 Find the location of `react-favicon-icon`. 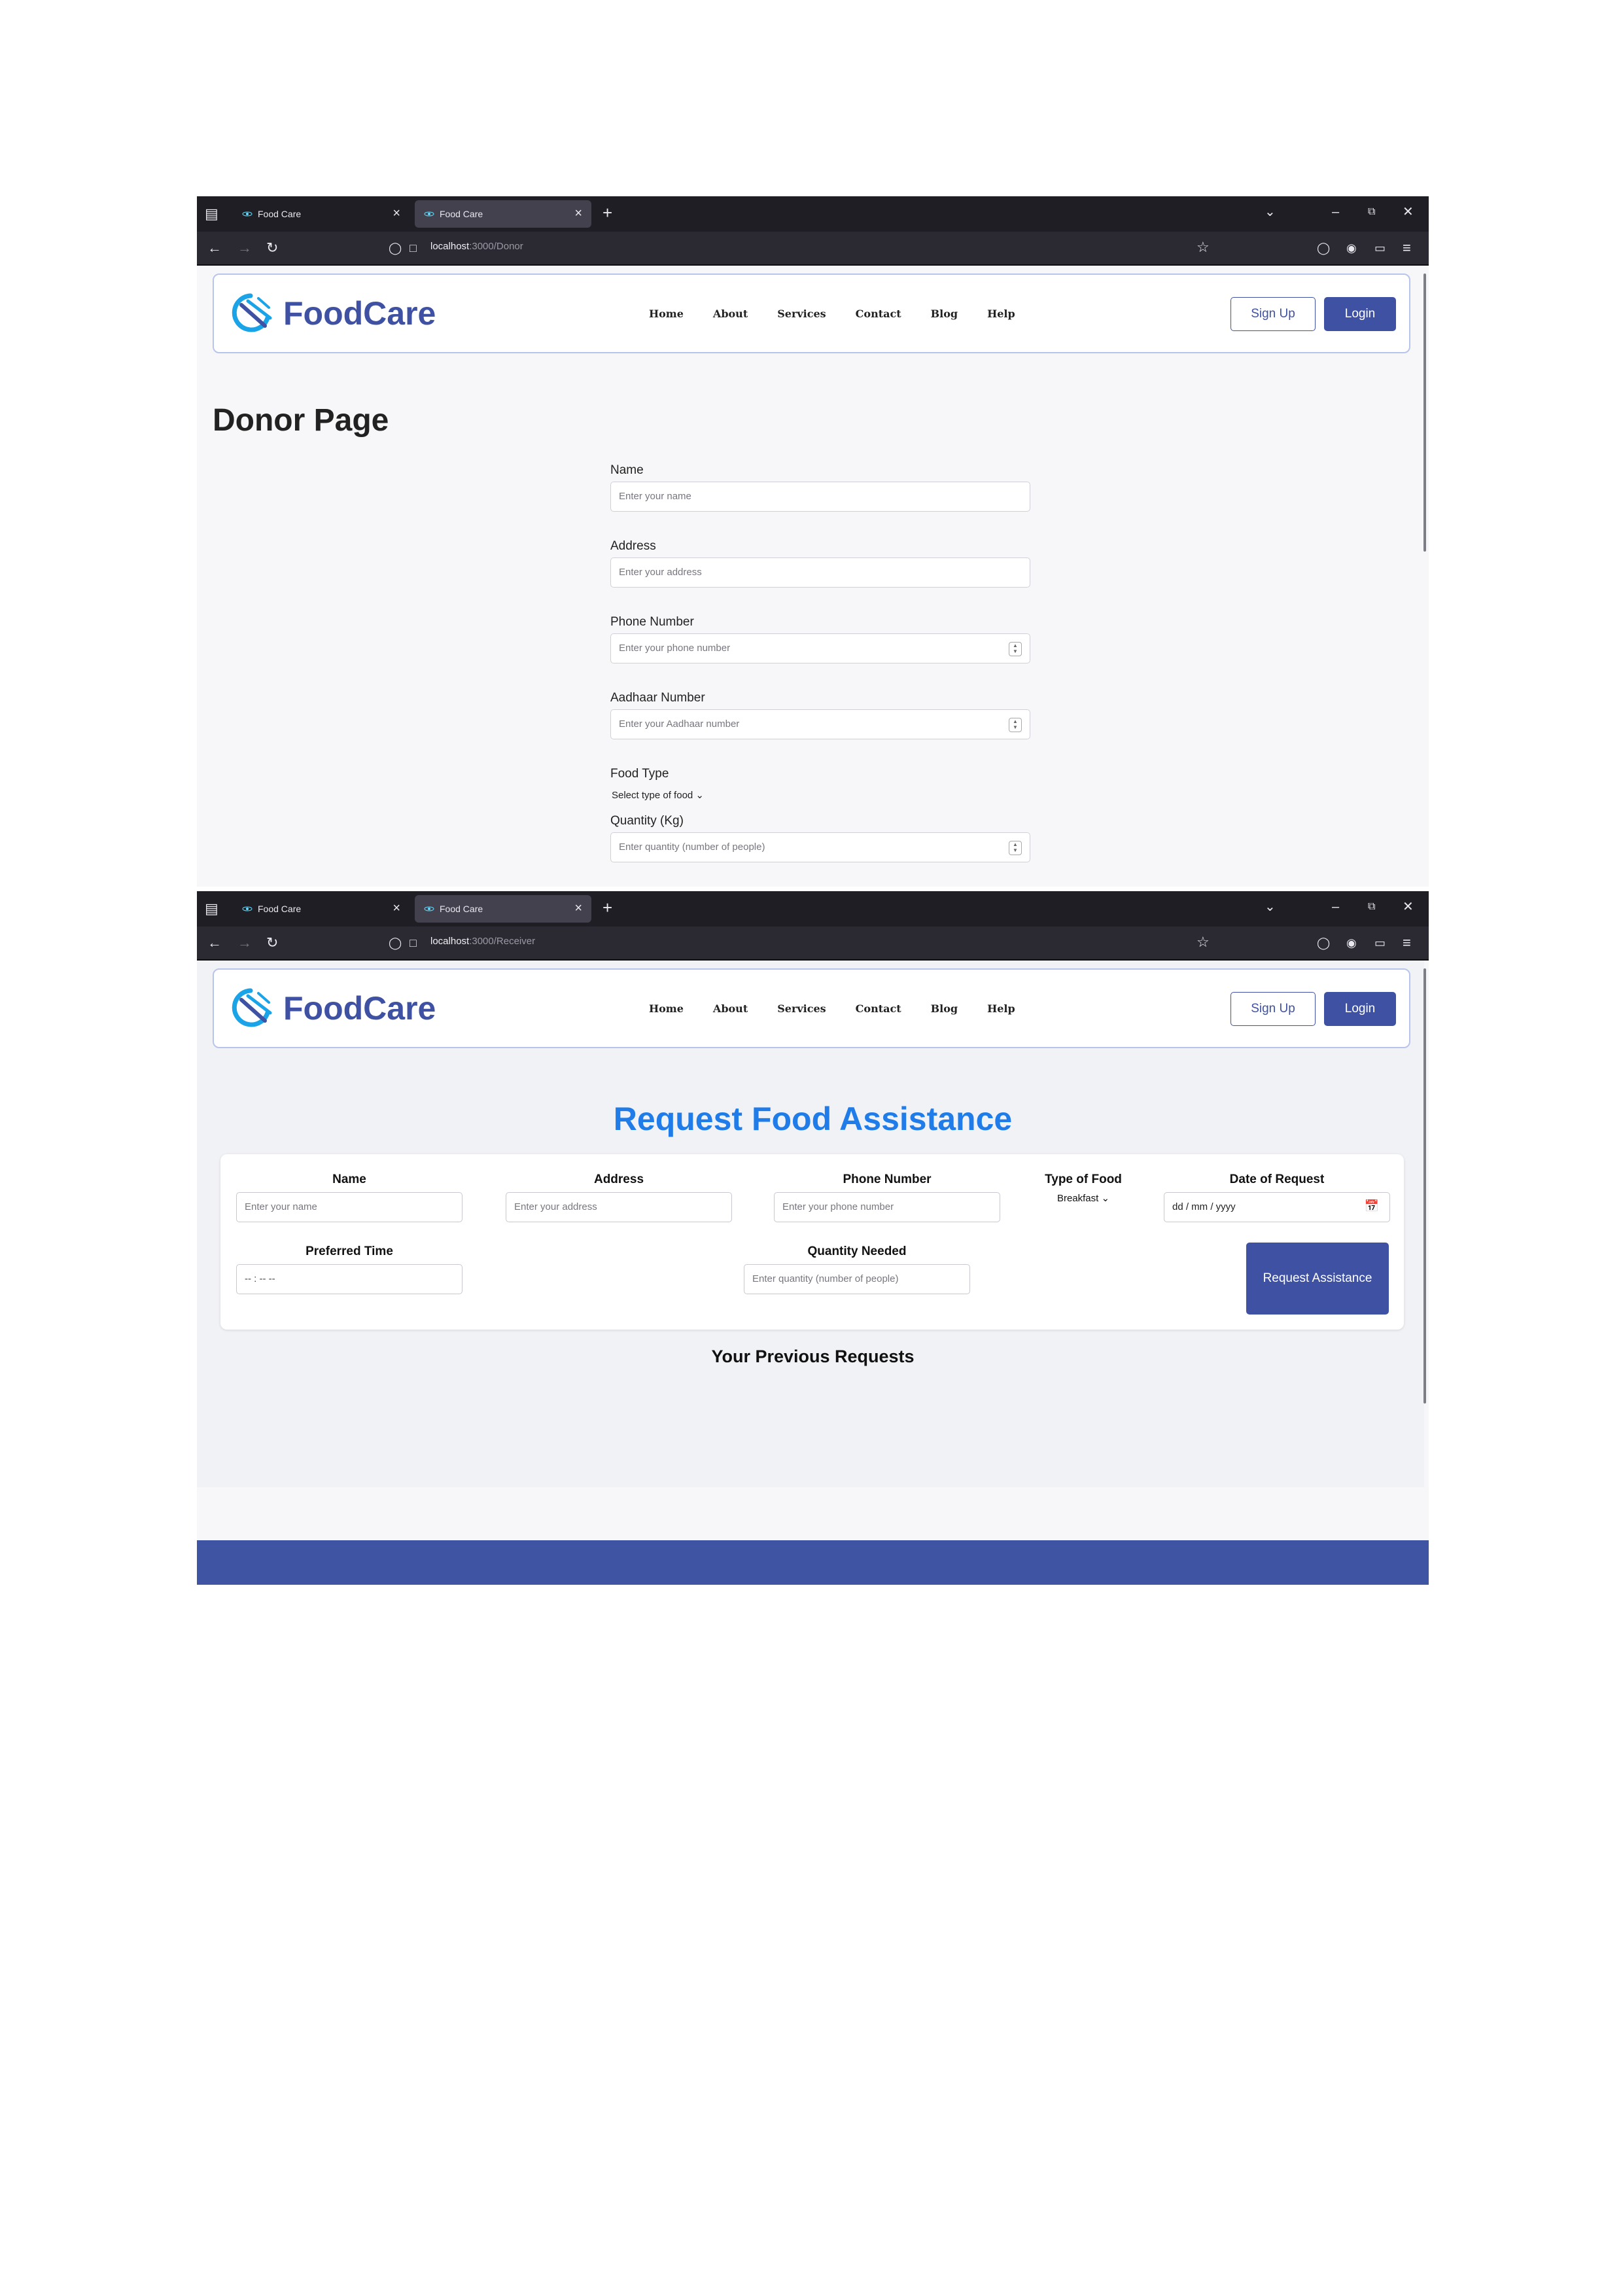

react-favicon-icon is located at coordinates (429, 908).